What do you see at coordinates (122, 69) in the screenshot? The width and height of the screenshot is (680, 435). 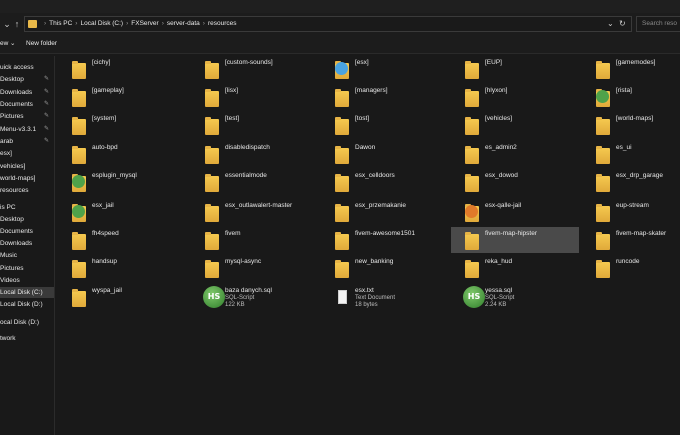 I see `file-item: [cichy]` at bounding box center [122, 69].